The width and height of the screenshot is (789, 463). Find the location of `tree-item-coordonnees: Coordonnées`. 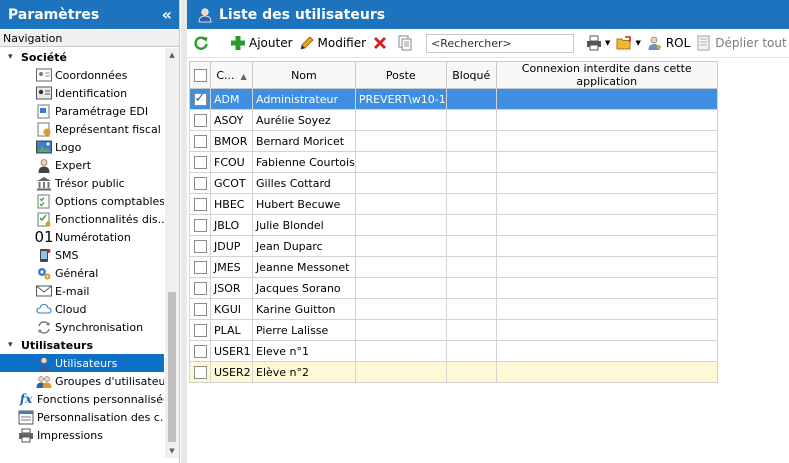

tree-item-coordonnees: Coordonnées is located at coordinates (82, 75).